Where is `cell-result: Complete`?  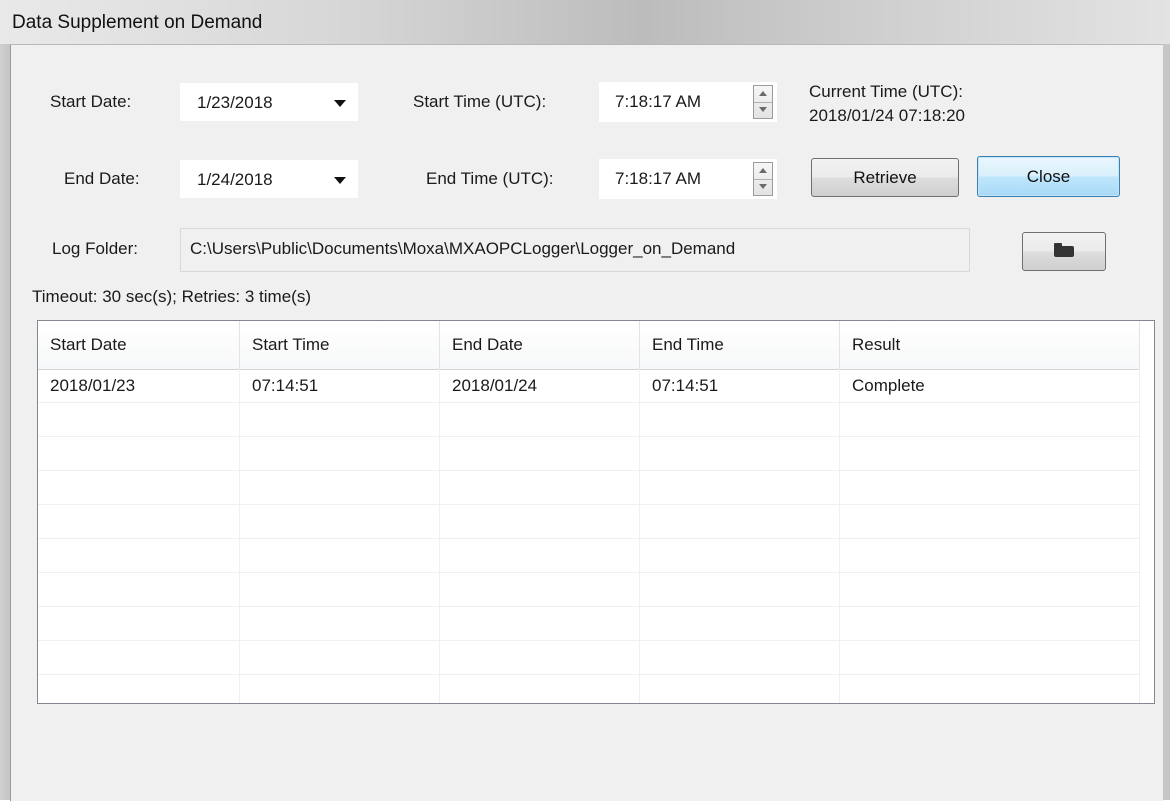
cell-result: Complete is located at coordinates (990, 386).